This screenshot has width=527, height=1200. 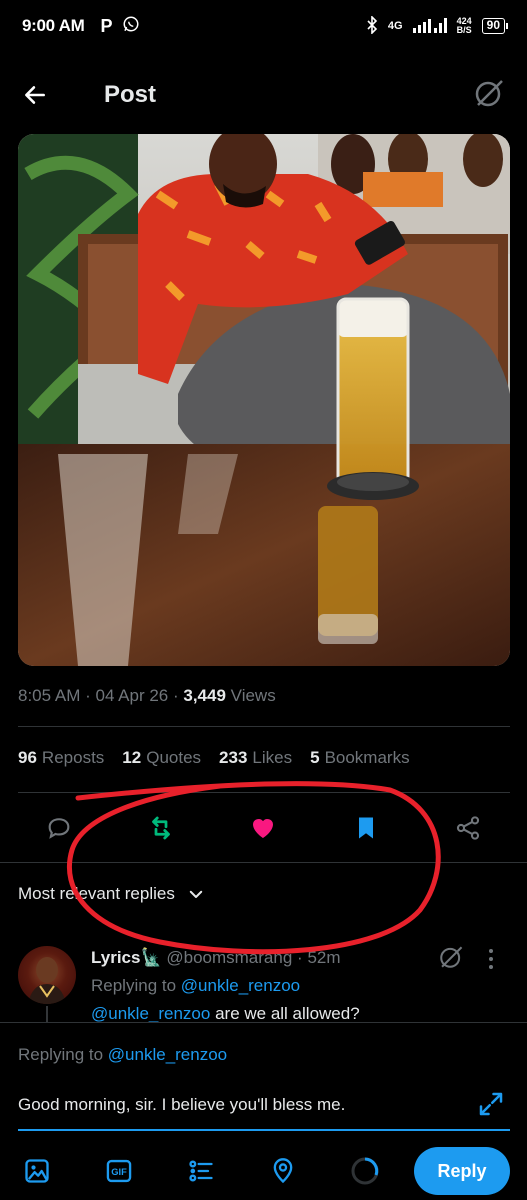 I want to click on battery-icon: 90, so click(x=495, y=26).